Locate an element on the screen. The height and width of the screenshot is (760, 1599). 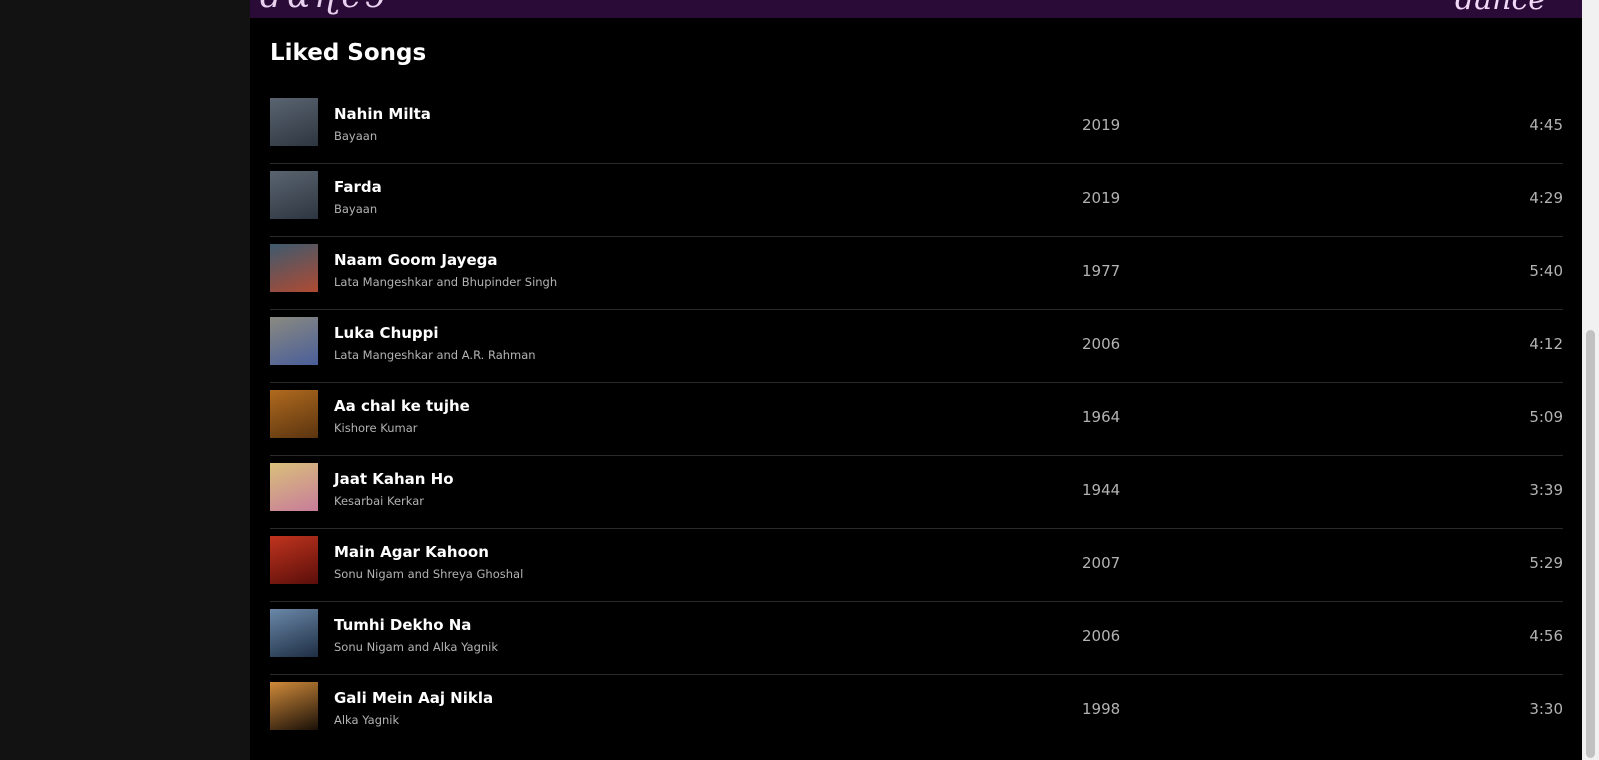
song-title: Naam Goom Jayega is located at coordinates (415, 260).